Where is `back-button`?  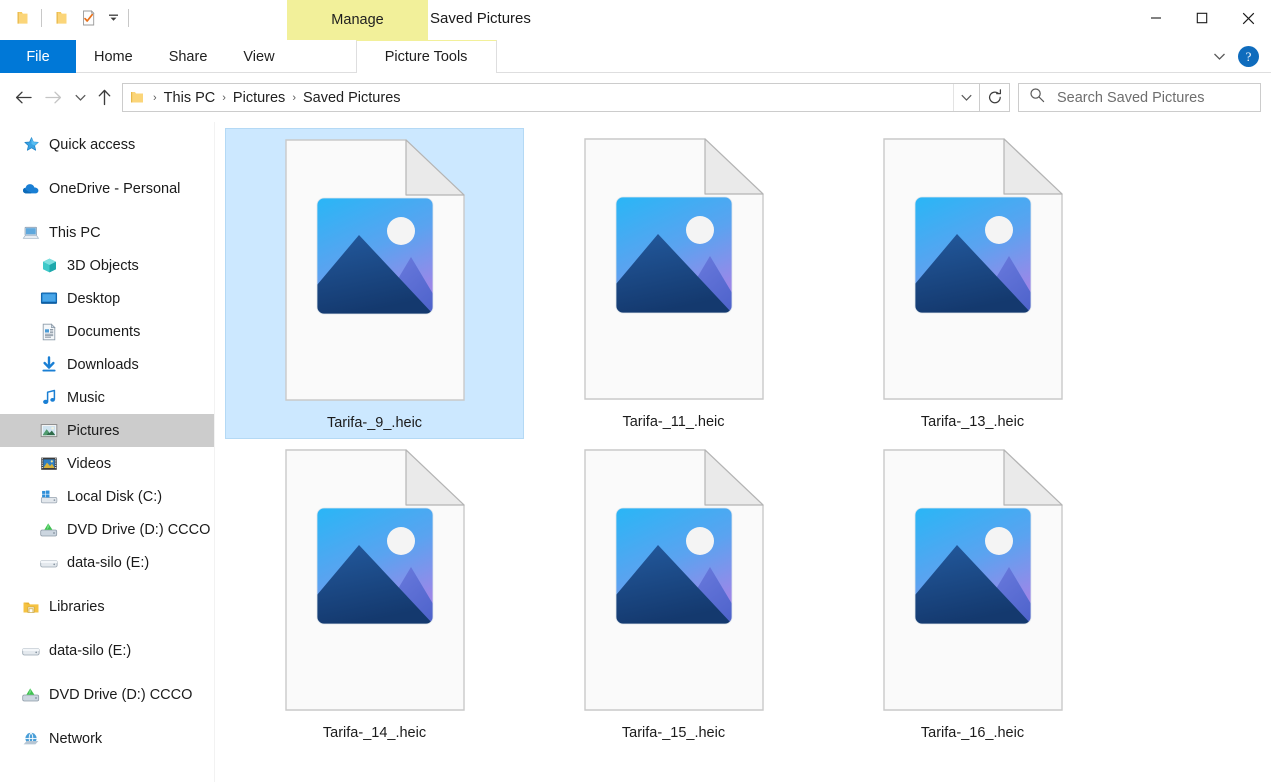 back-button is located at coordinates (23, 98).